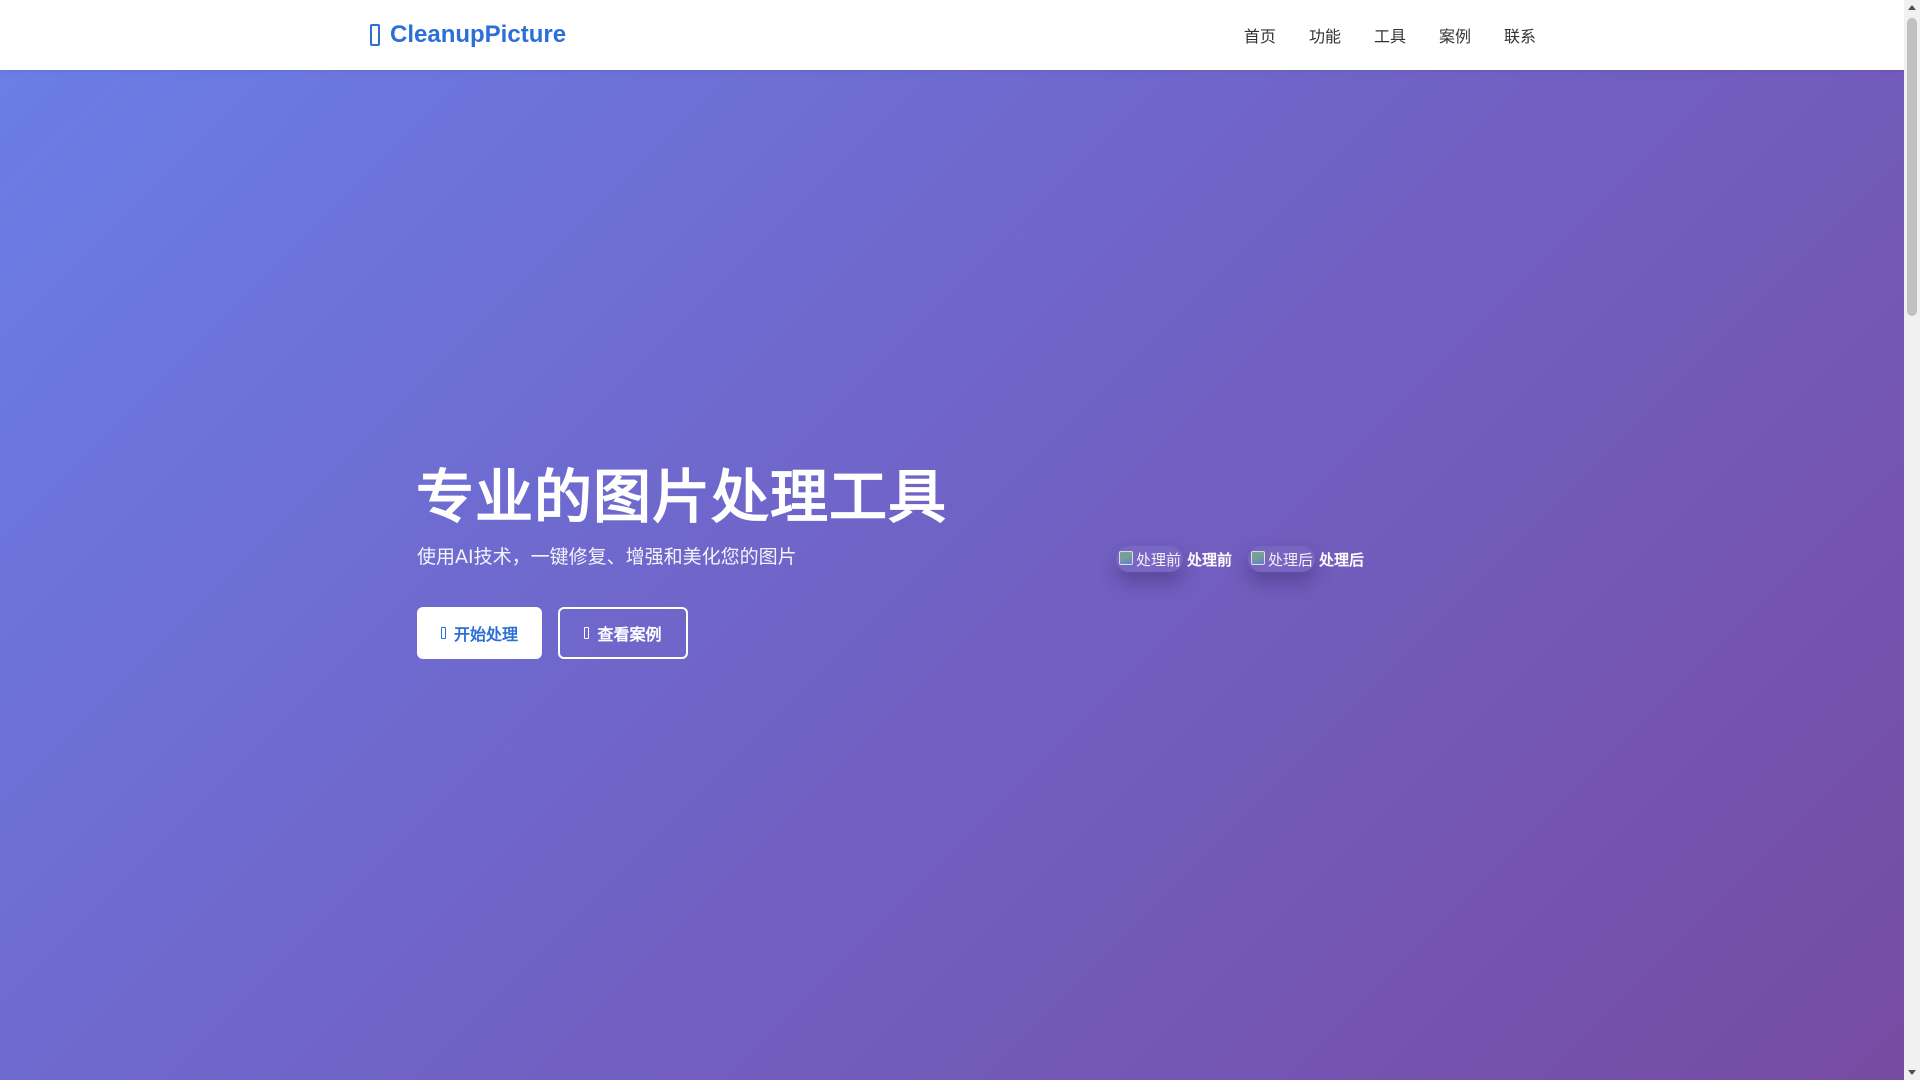  I want to click on before-after-compare: 处理前 处理前 处理后 处理后, so click(1240, 559).